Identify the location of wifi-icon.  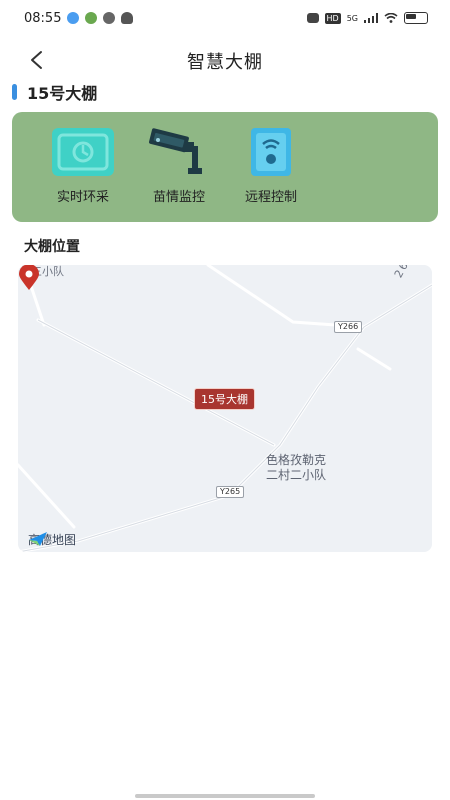
(391, 18).